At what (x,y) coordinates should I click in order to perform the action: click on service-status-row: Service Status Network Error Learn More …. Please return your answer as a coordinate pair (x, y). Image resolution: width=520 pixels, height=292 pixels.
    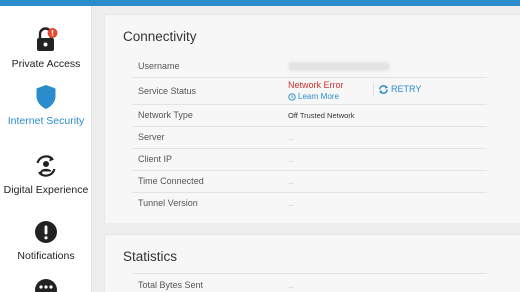
    Looking at the image, I should click on (309, 91).